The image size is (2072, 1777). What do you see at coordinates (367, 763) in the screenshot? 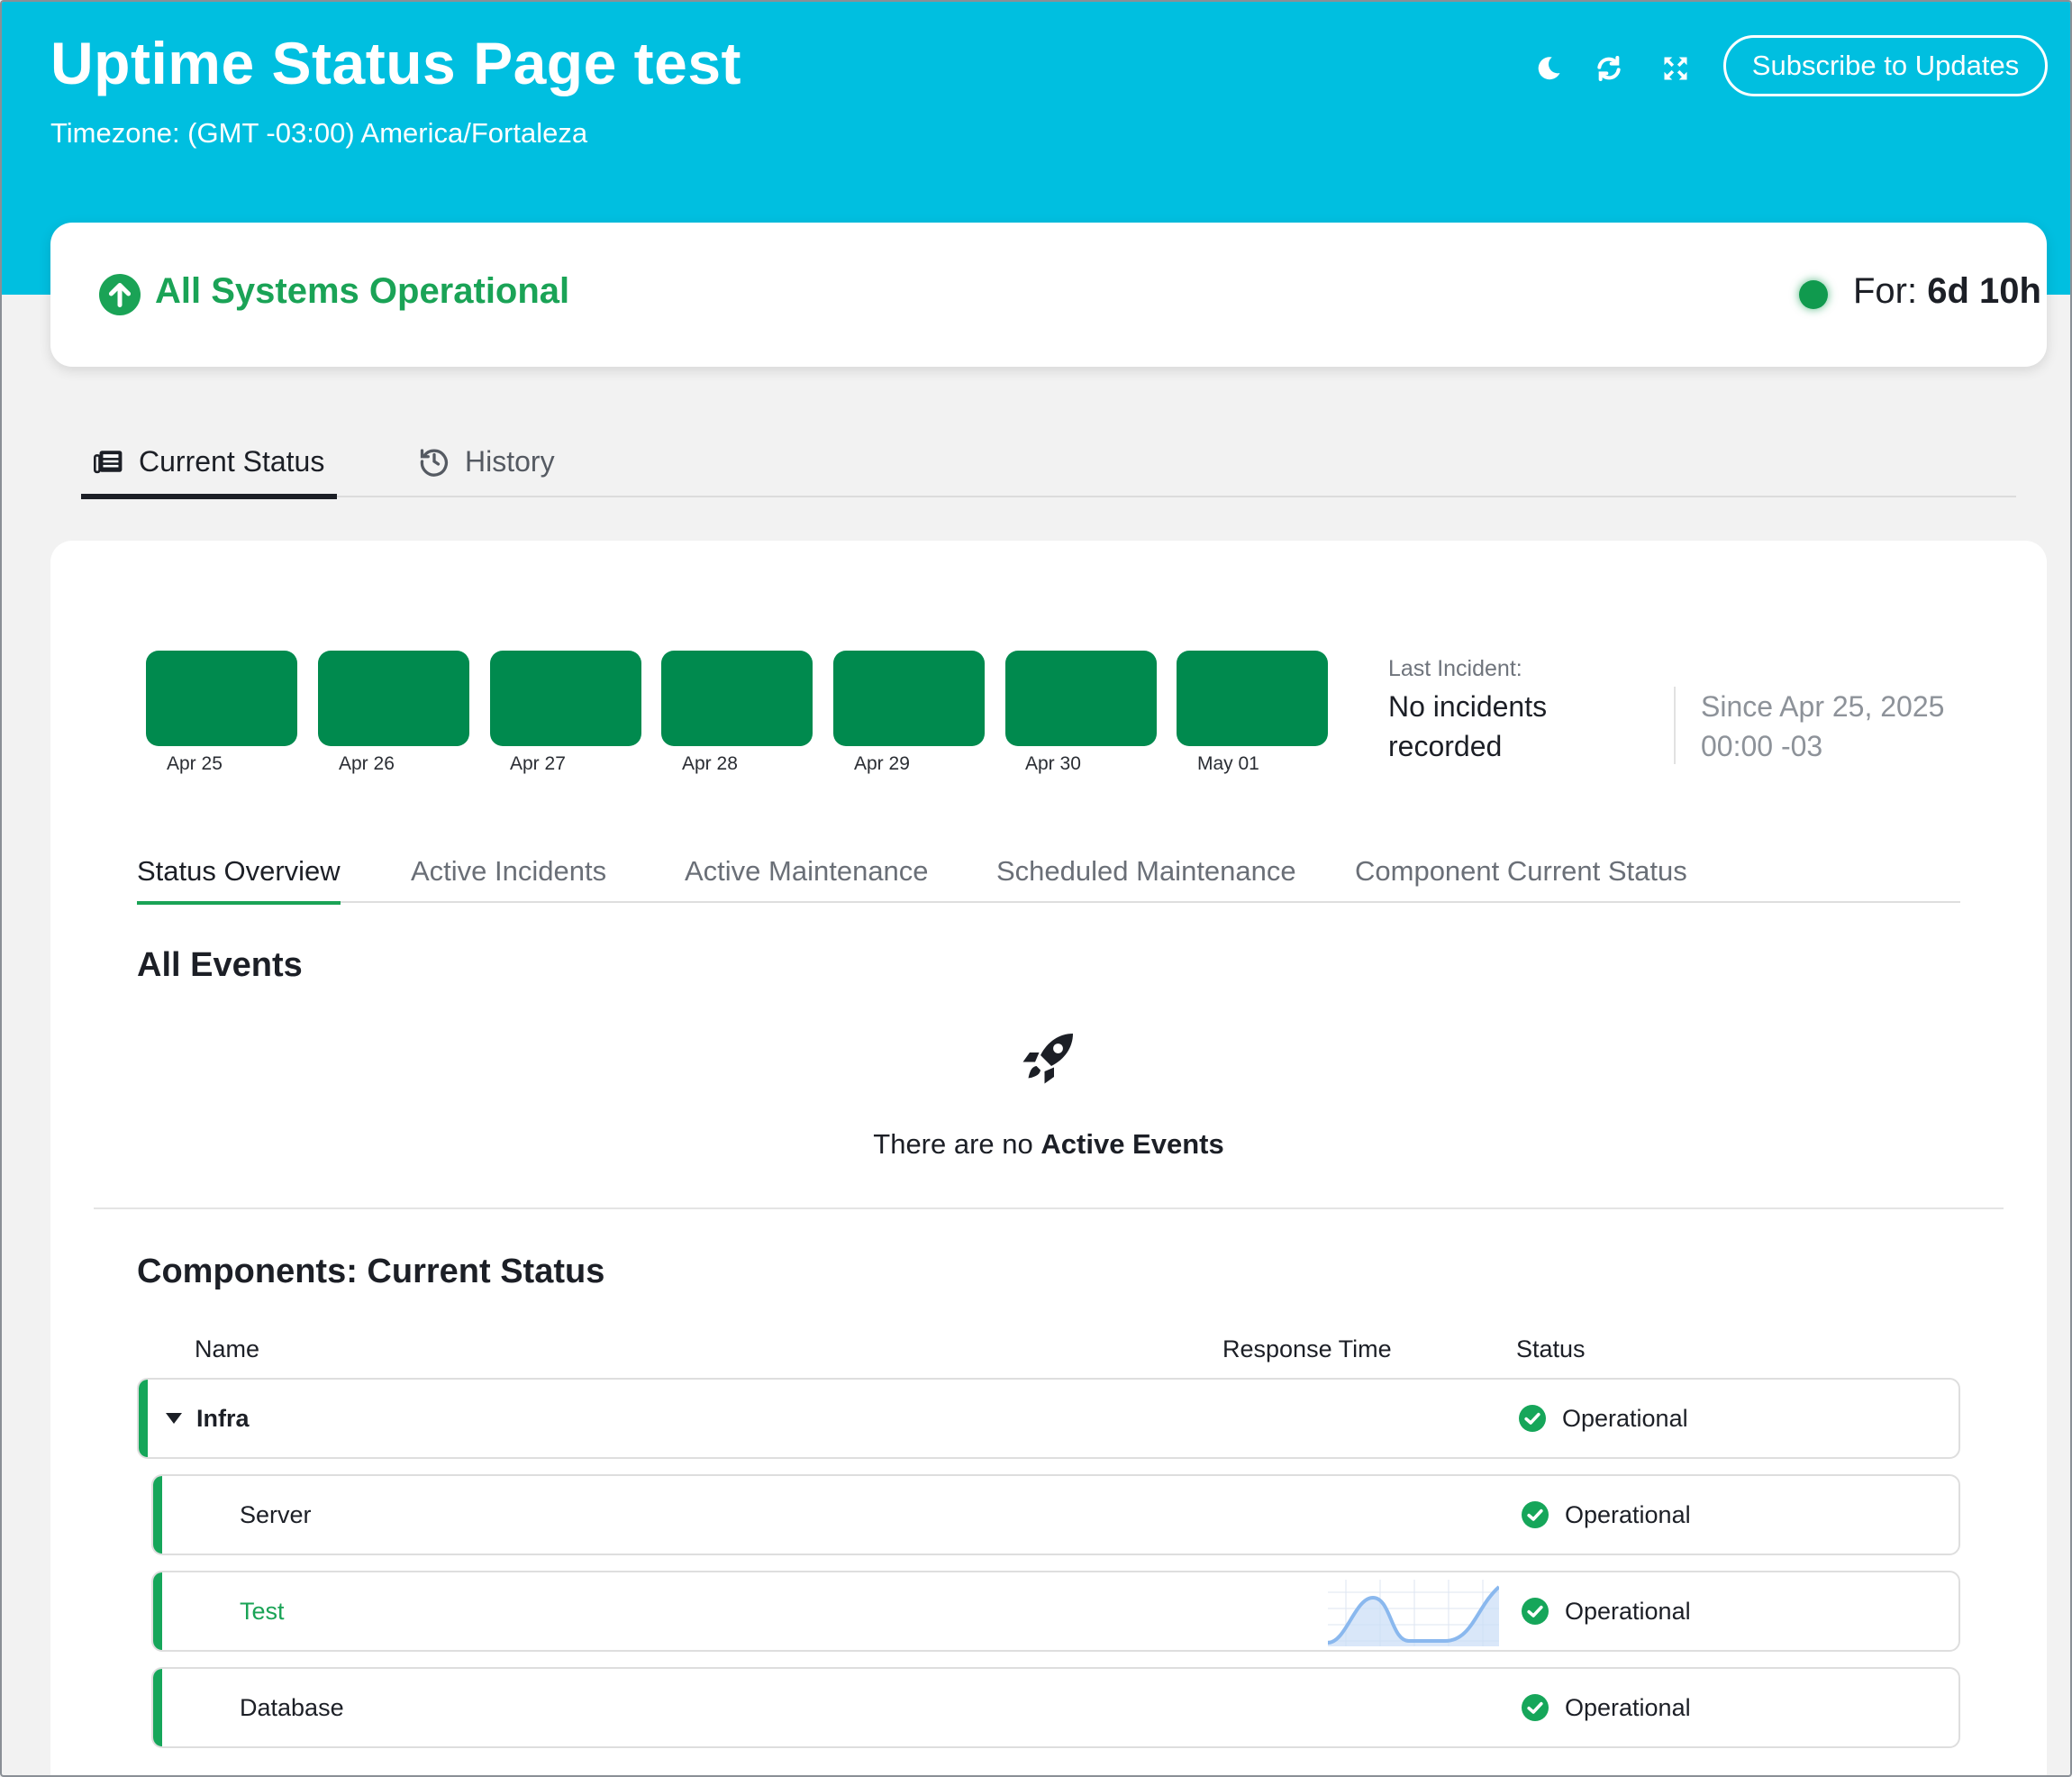
I see `uptime-day-label: Apr 26` at bounding box center [367, 763].